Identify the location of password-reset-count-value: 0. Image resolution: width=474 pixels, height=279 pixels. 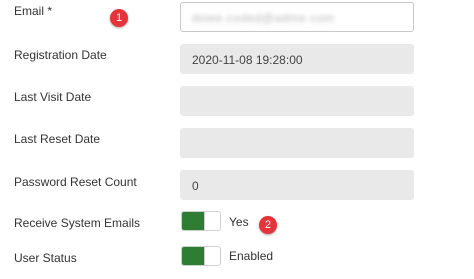
(195, 186).